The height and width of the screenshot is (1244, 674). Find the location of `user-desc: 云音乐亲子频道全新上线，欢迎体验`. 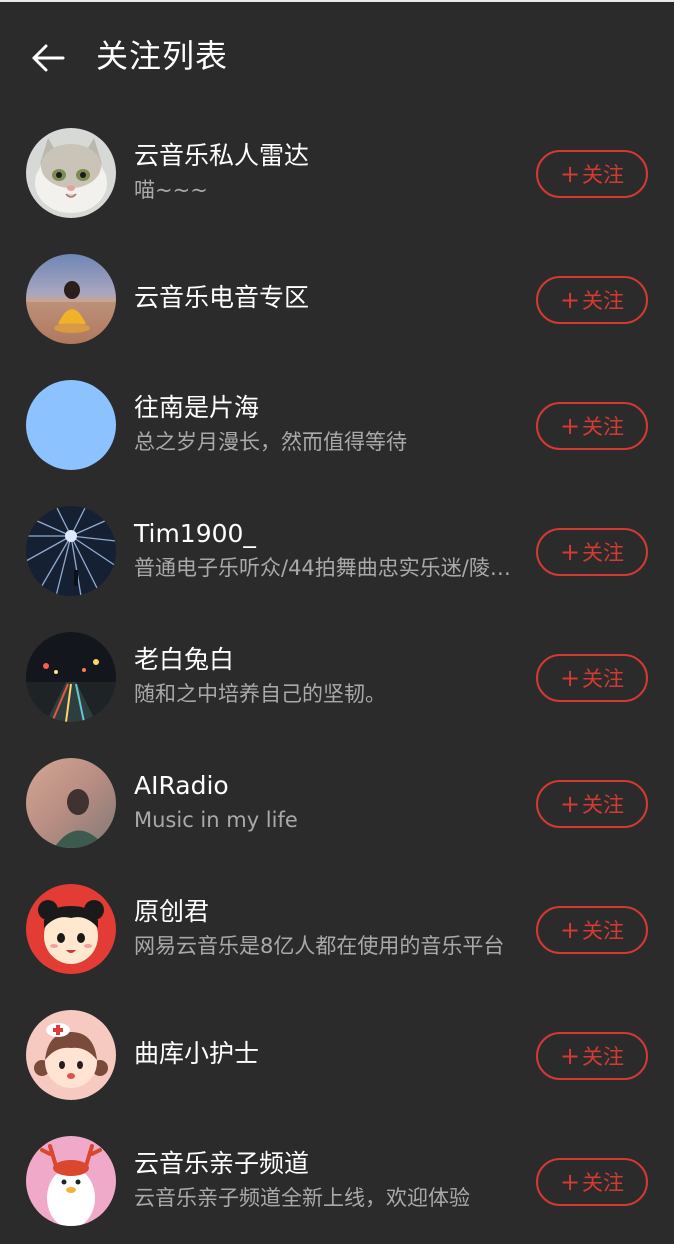

user-desc: 云音乐亲子频道全新上线，欢迎体验 is located at coordinates (302, 1198).